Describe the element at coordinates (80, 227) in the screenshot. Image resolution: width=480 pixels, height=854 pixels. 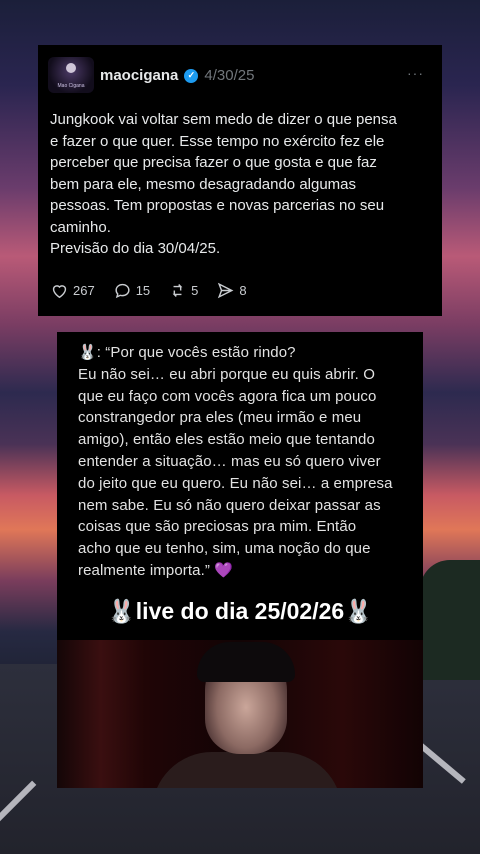
I see `tweet-line: caminho.` at that location.